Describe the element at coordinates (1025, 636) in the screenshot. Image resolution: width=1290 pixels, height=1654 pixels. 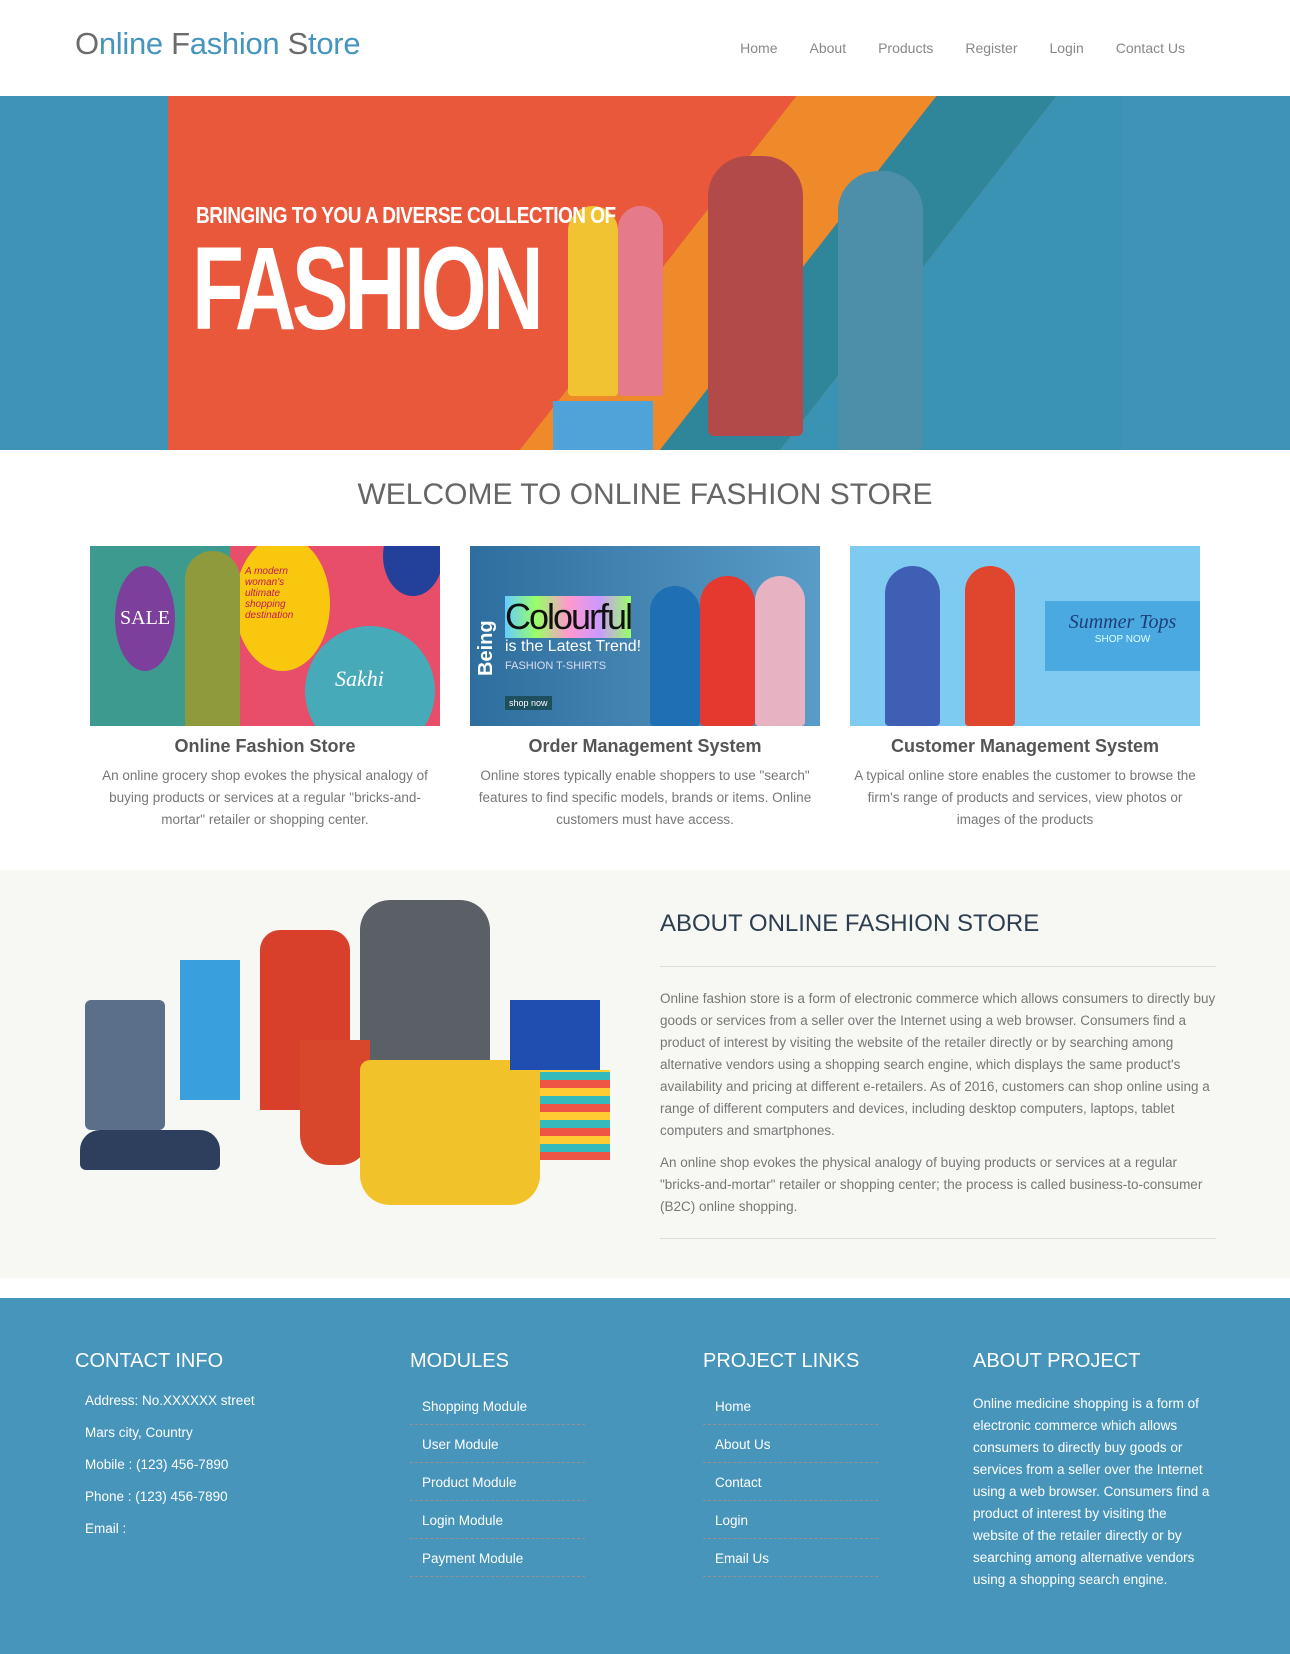
I see `summer-tops-banner-image: Summer Tops SHOP NOW` at that location.